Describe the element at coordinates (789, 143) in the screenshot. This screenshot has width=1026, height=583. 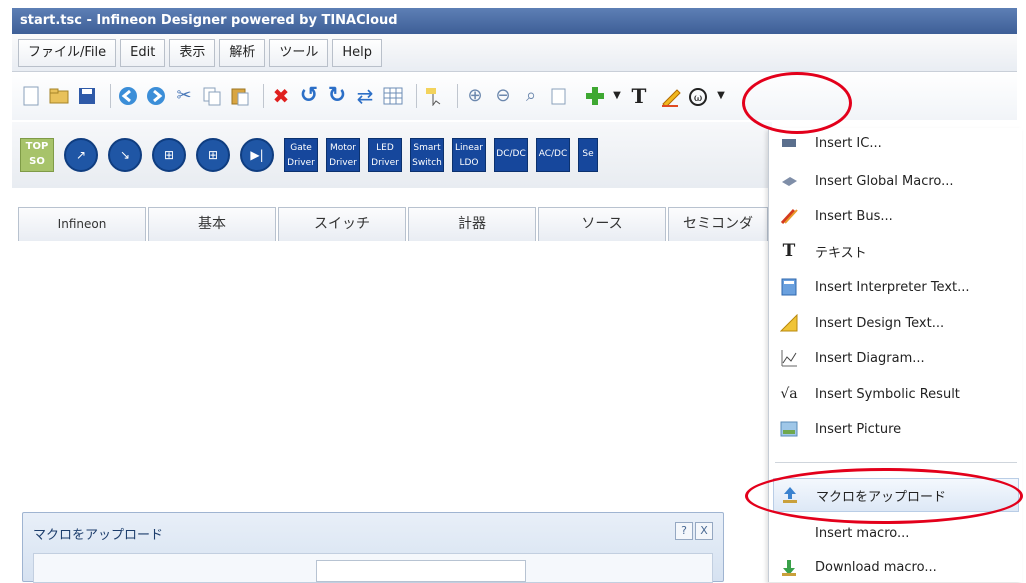
I see `ic-icon` at that location.